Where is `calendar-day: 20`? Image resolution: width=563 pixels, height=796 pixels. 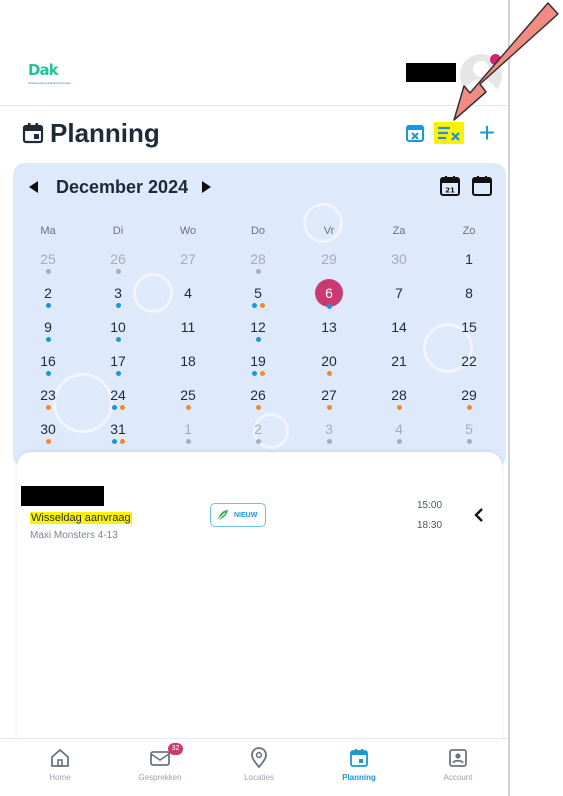 calendar-day: 20 is located at coordinates (329, 366).